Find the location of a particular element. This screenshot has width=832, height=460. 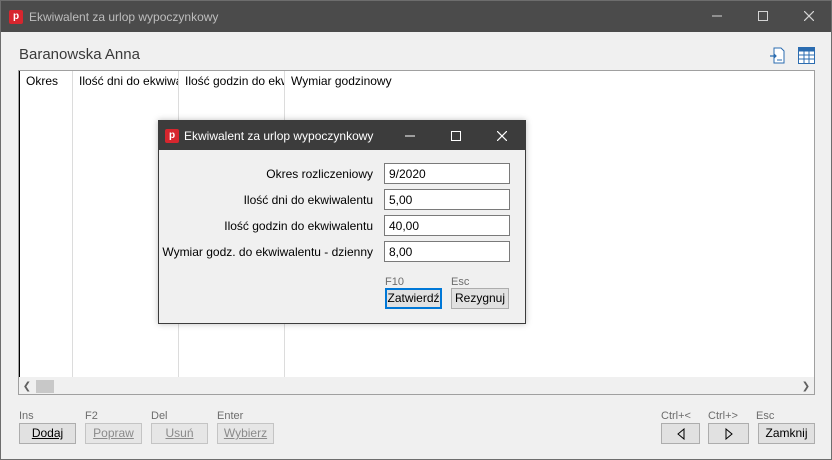

field-row-dni: Ilość dni do ekwiwalentu 5,00 is located at coordinates (342, 200).